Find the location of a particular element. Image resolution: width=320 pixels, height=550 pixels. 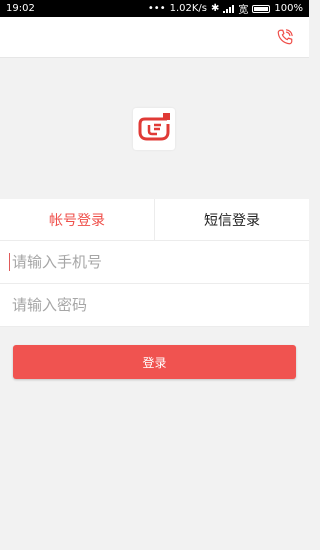

status-bar: 19:02 ••• 1.02K/s ✱ 宽 100% is located at coordinates (154, 8).